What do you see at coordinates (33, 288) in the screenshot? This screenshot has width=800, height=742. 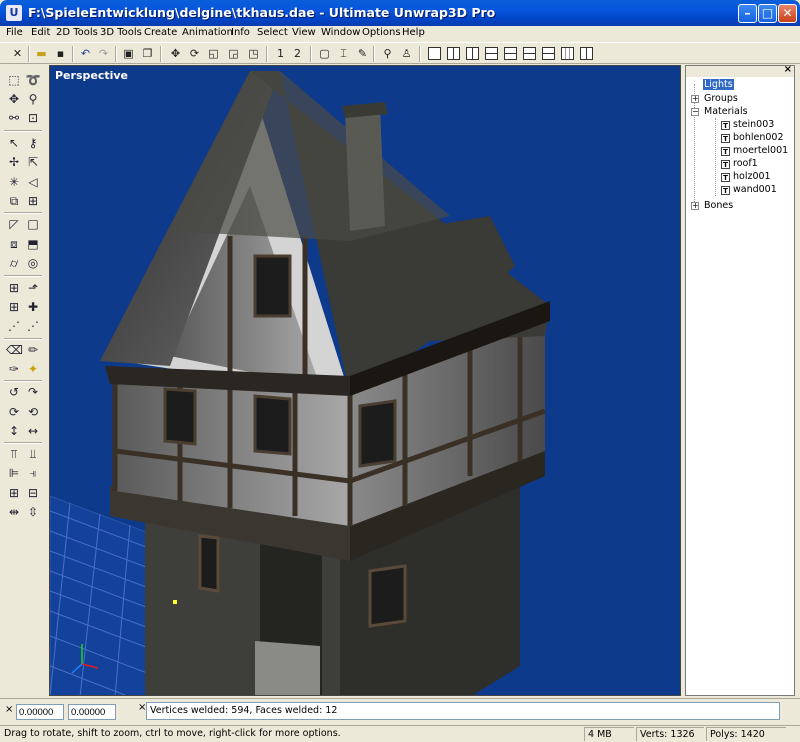 I see `extrude-icon: ⬏` at bounding box center [33, 288].